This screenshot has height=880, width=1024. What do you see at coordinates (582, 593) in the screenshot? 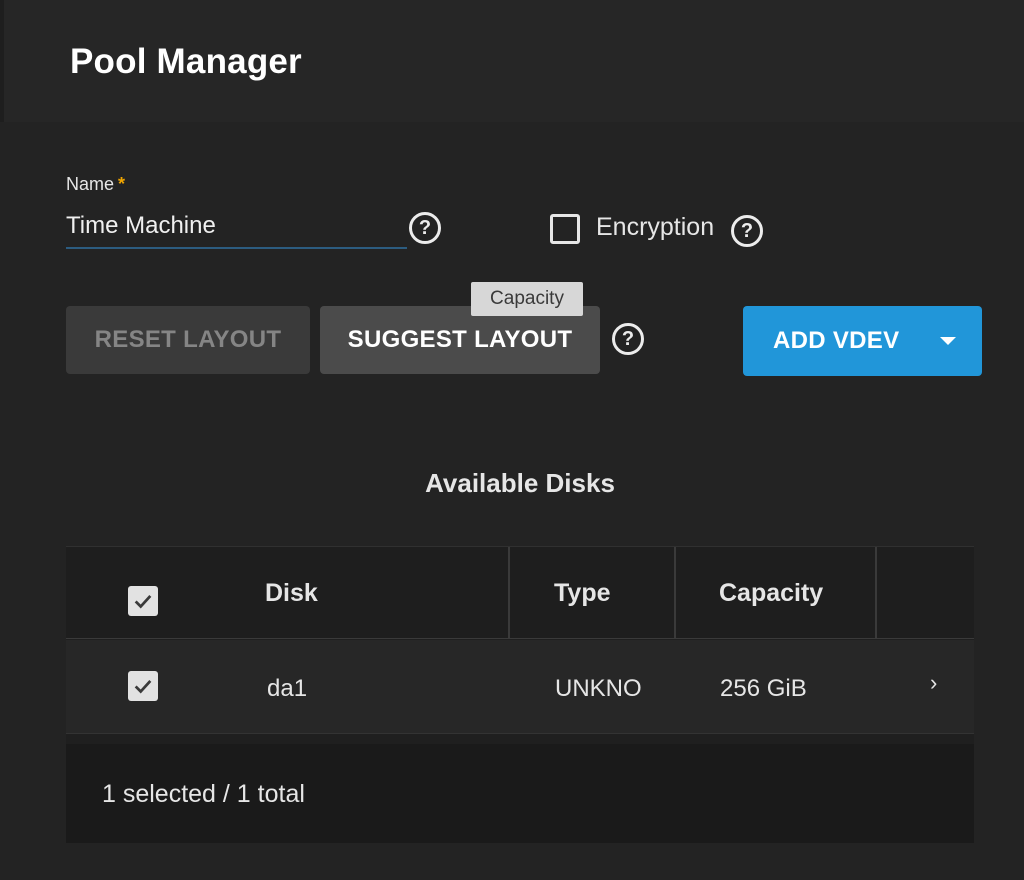
I see `column-header-type: Type` at bounding box center [582, 593].